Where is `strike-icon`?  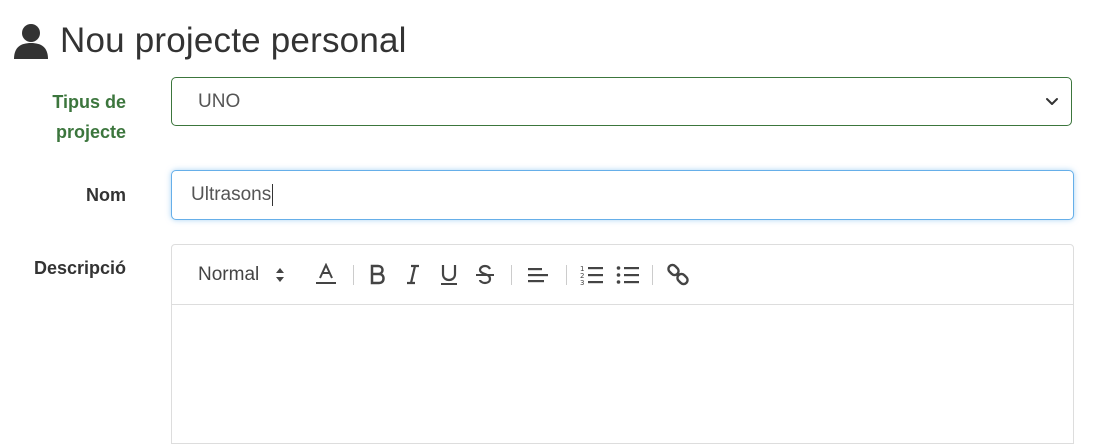
strike-icon is located at coordinates (485, 274).